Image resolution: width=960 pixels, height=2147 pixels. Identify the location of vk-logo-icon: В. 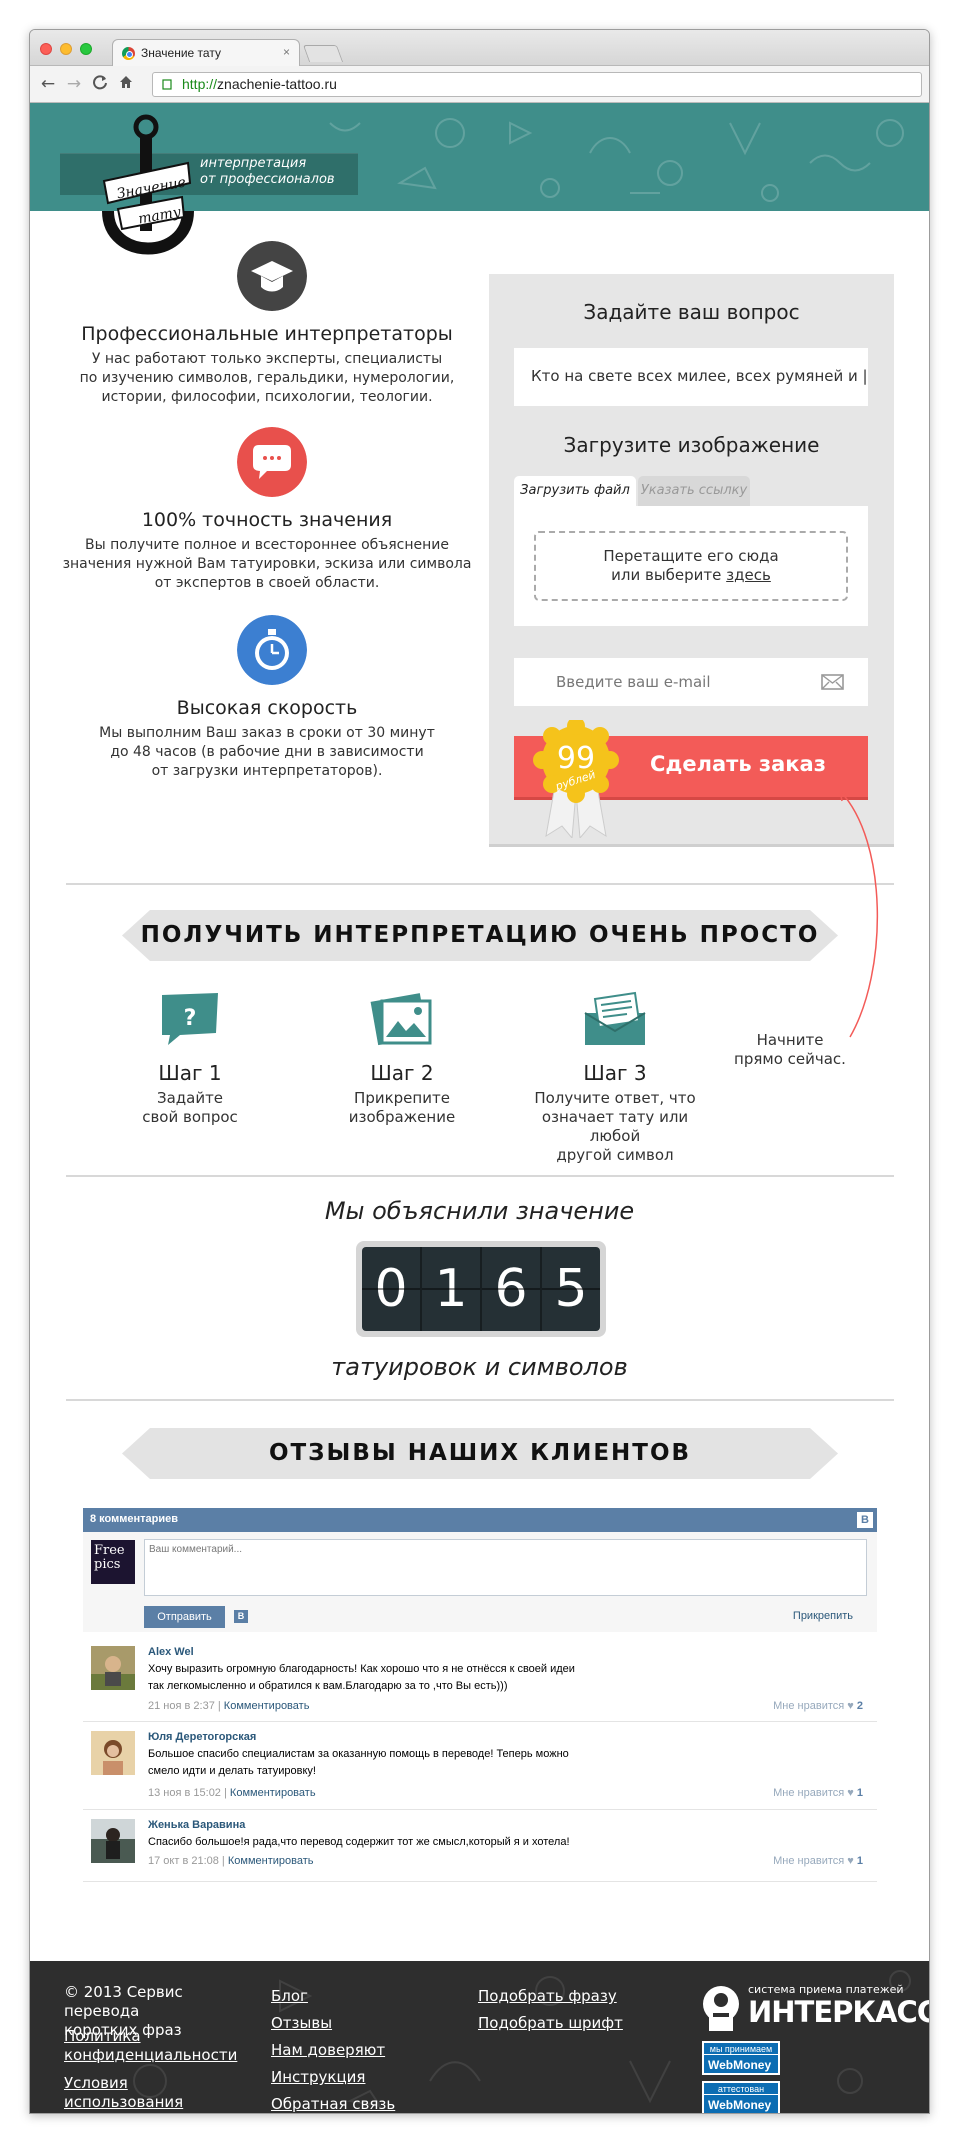
(865, 1520).